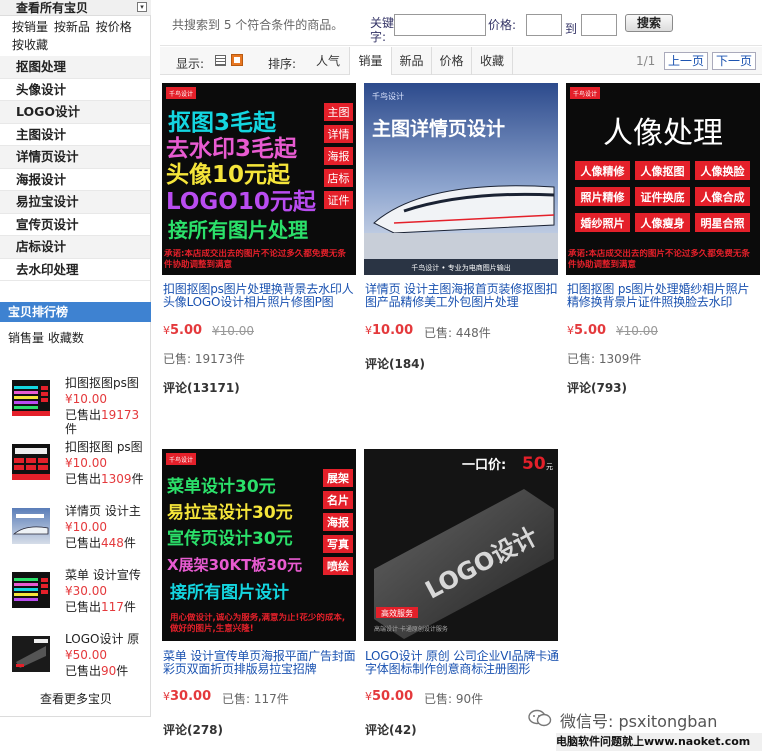 Image resolution: width=762 pixels, height=751 pixels. Describe the element at coordinates (411, 61) in the screenshot. I see `sort-tab-new: 新品` at that location.